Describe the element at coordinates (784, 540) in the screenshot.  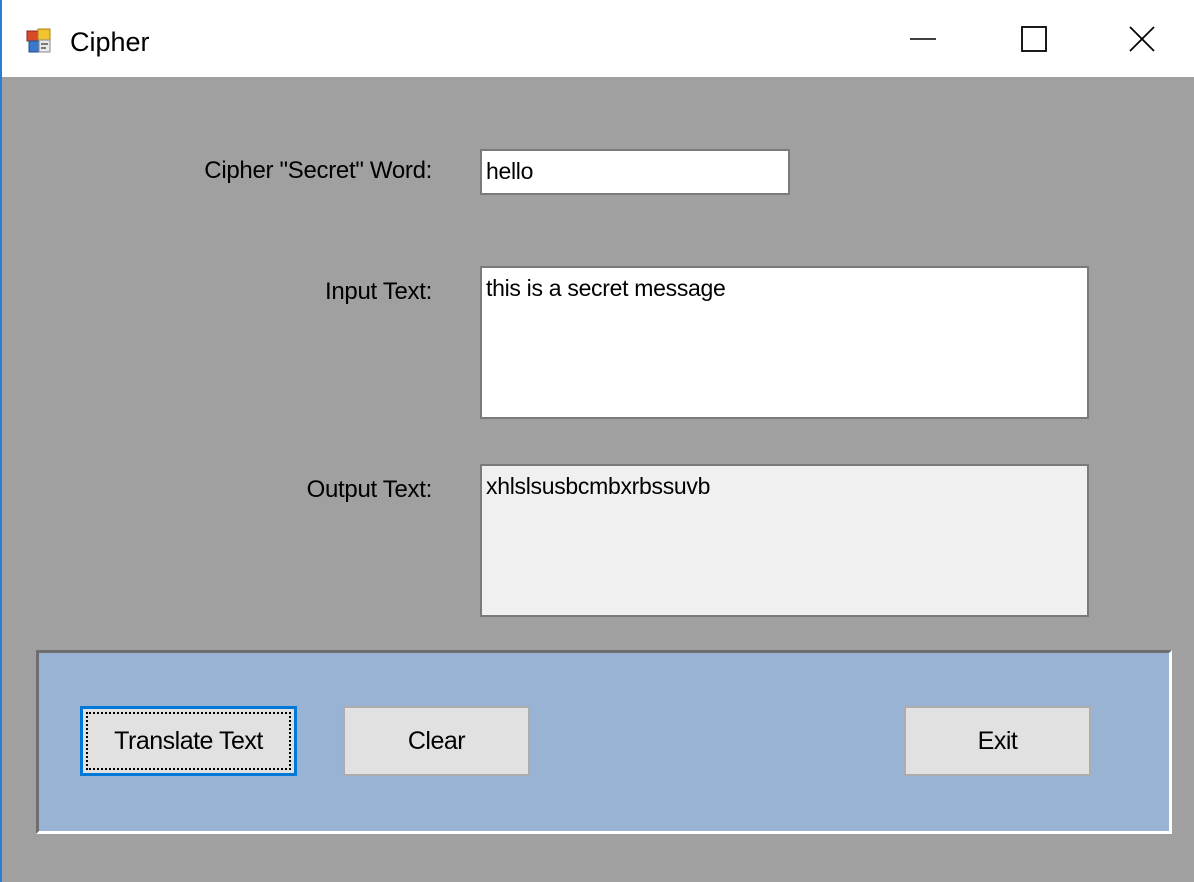
I see `output-text-area: xhlslsusbcmbxrbssuvb` at that location.